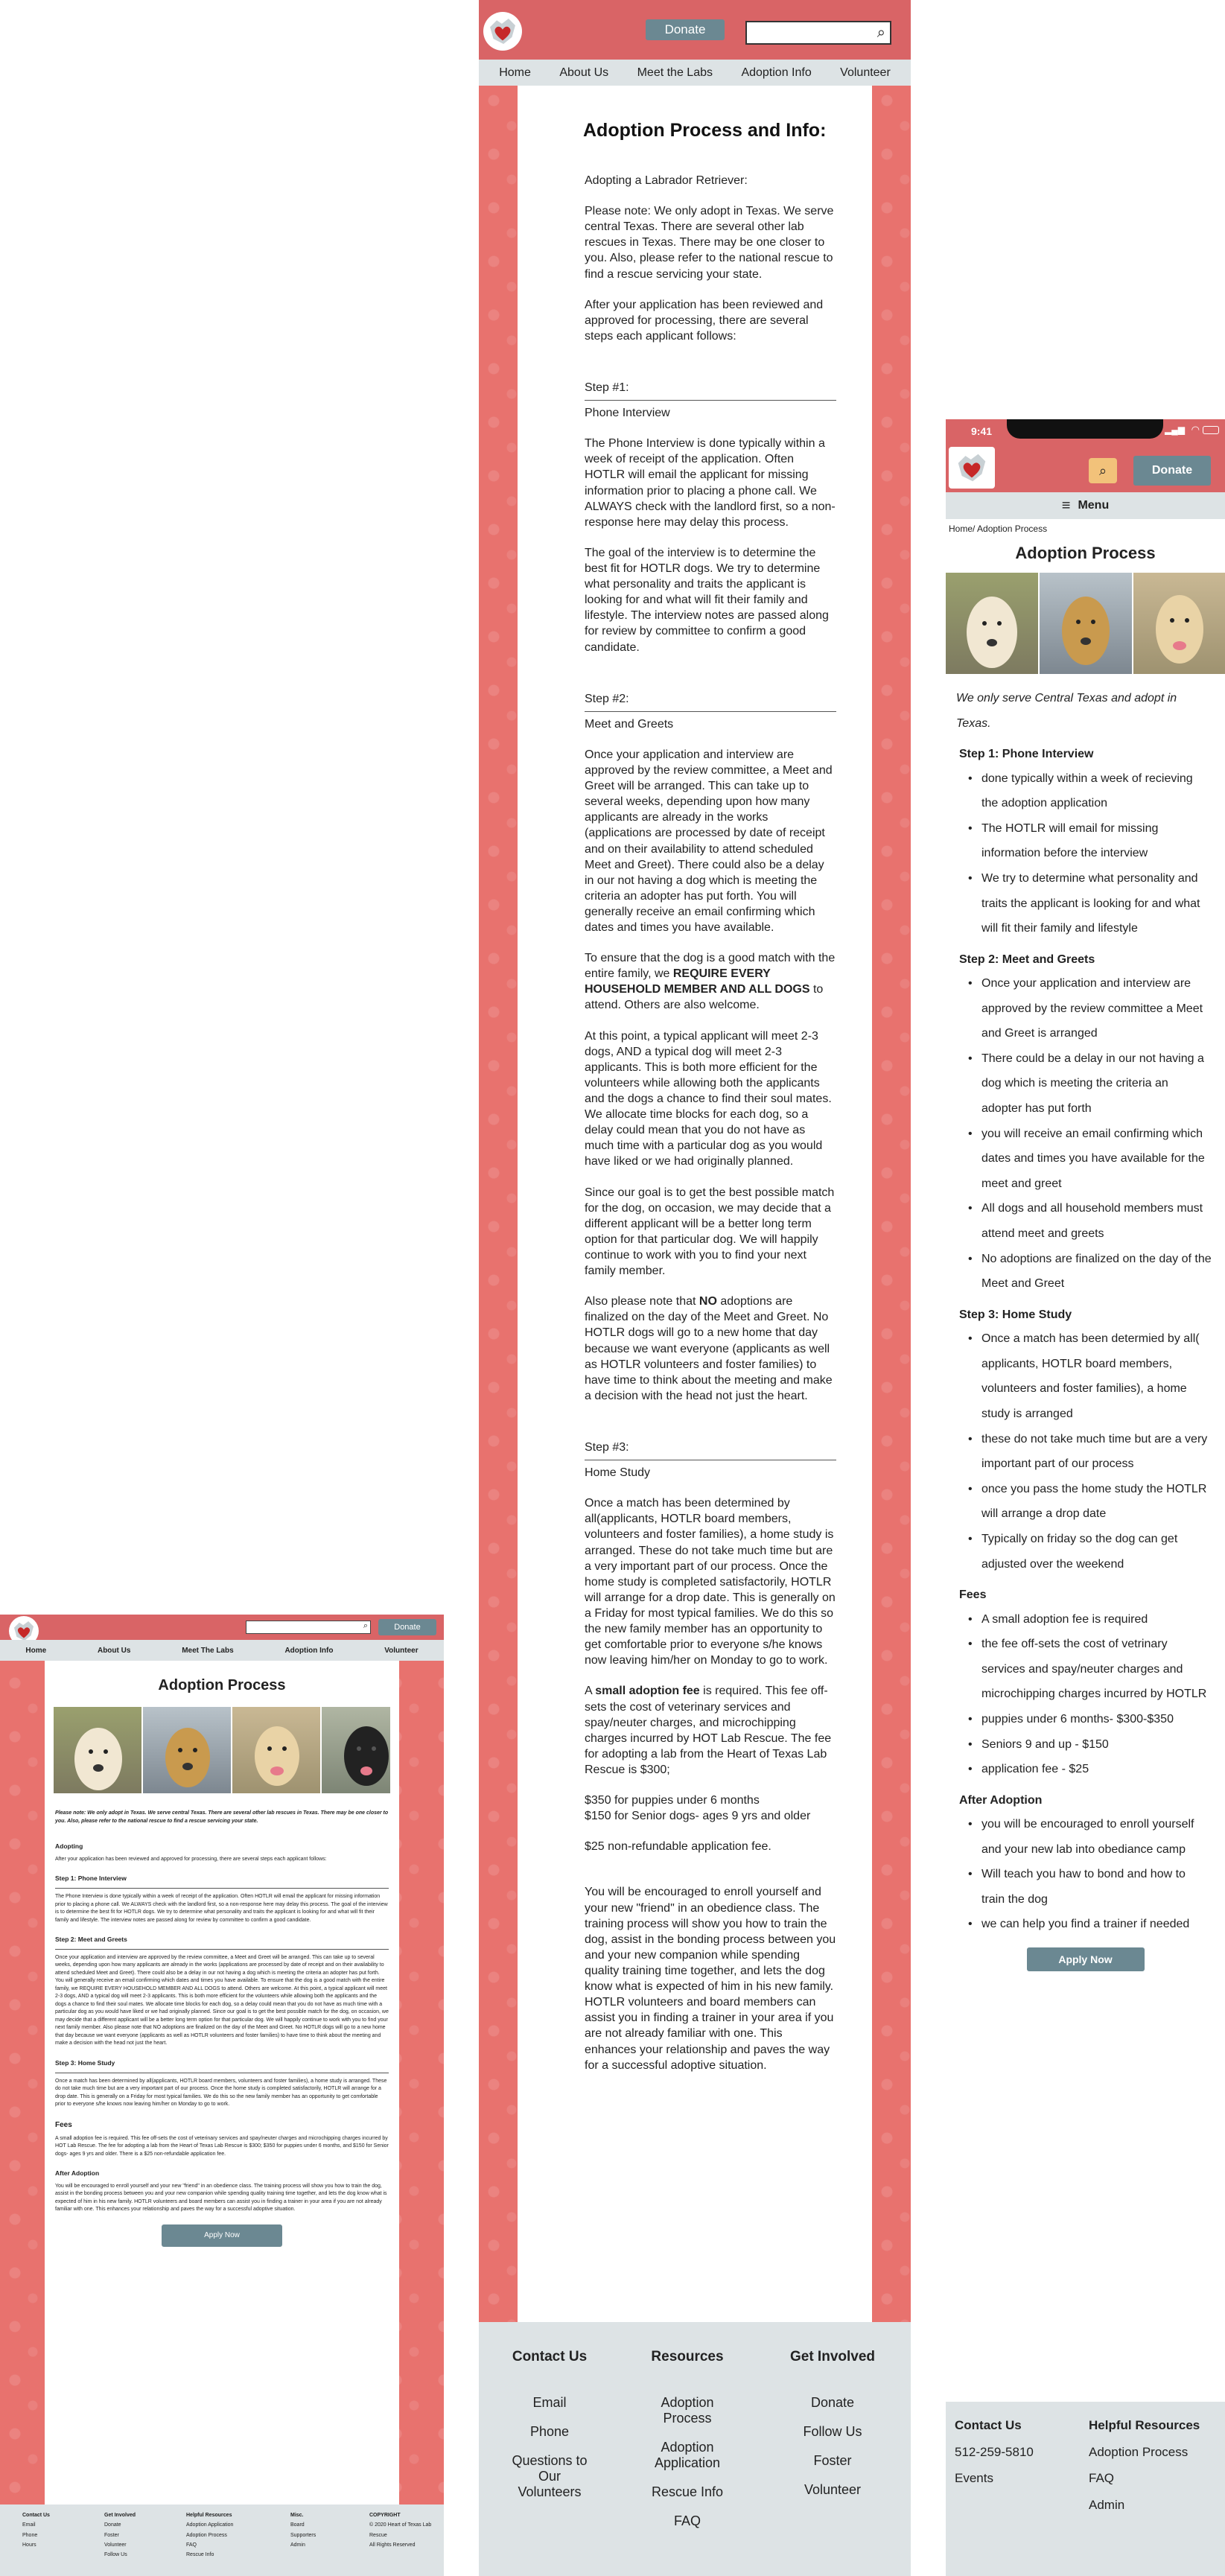 The image size is (1225, 2576). I want to click on footer-phone: 512-259-5810, so click(994, 2452).